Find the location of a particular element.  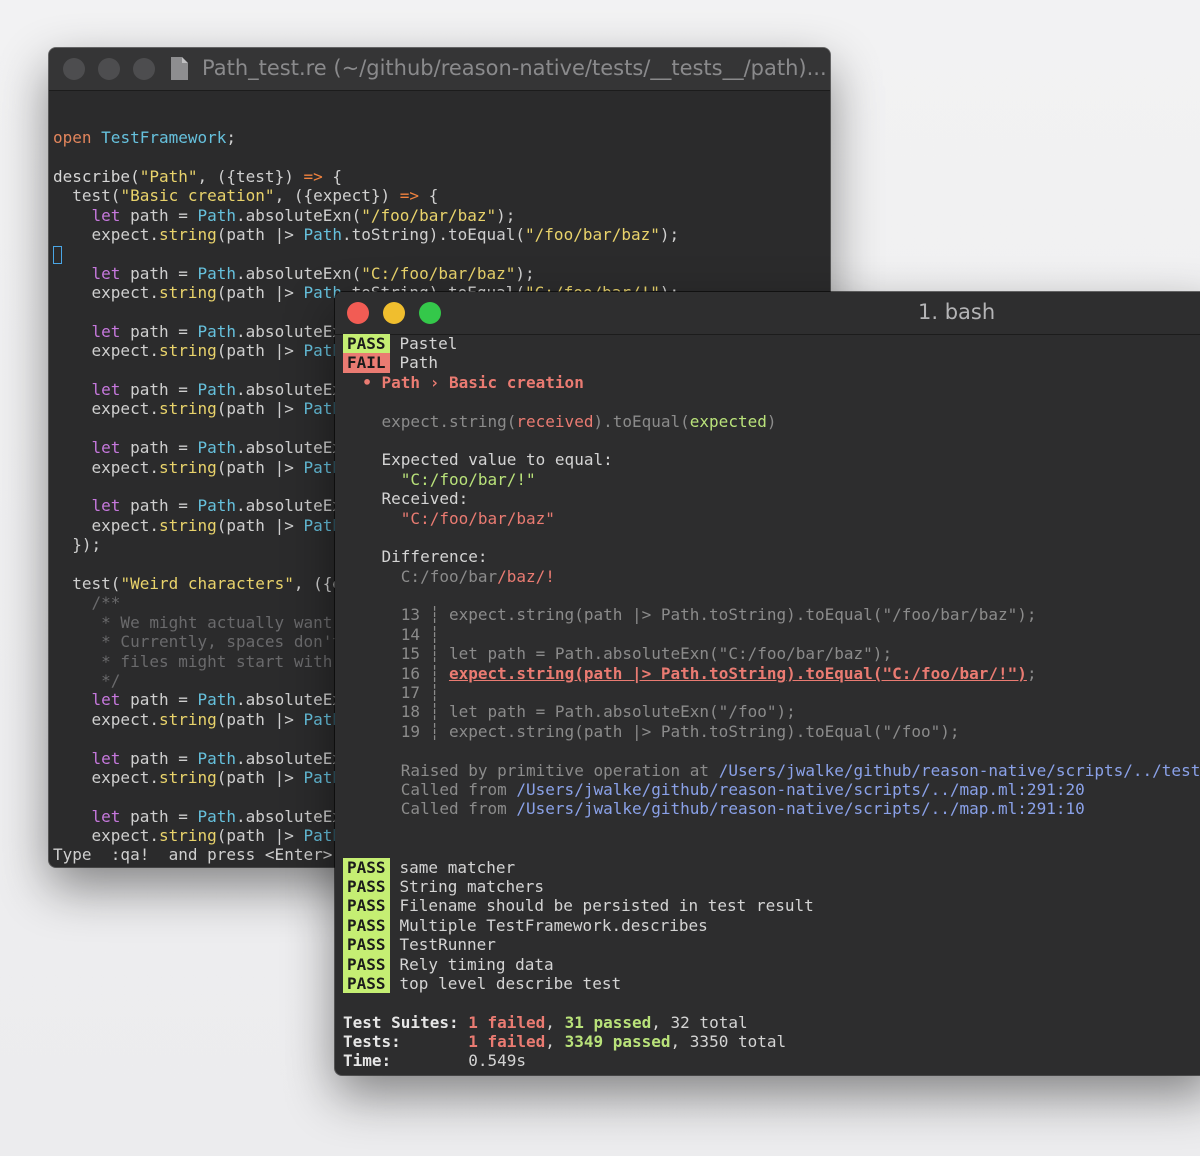

editor.code_lines-token: "Path" is located at coordinates (168, 176).